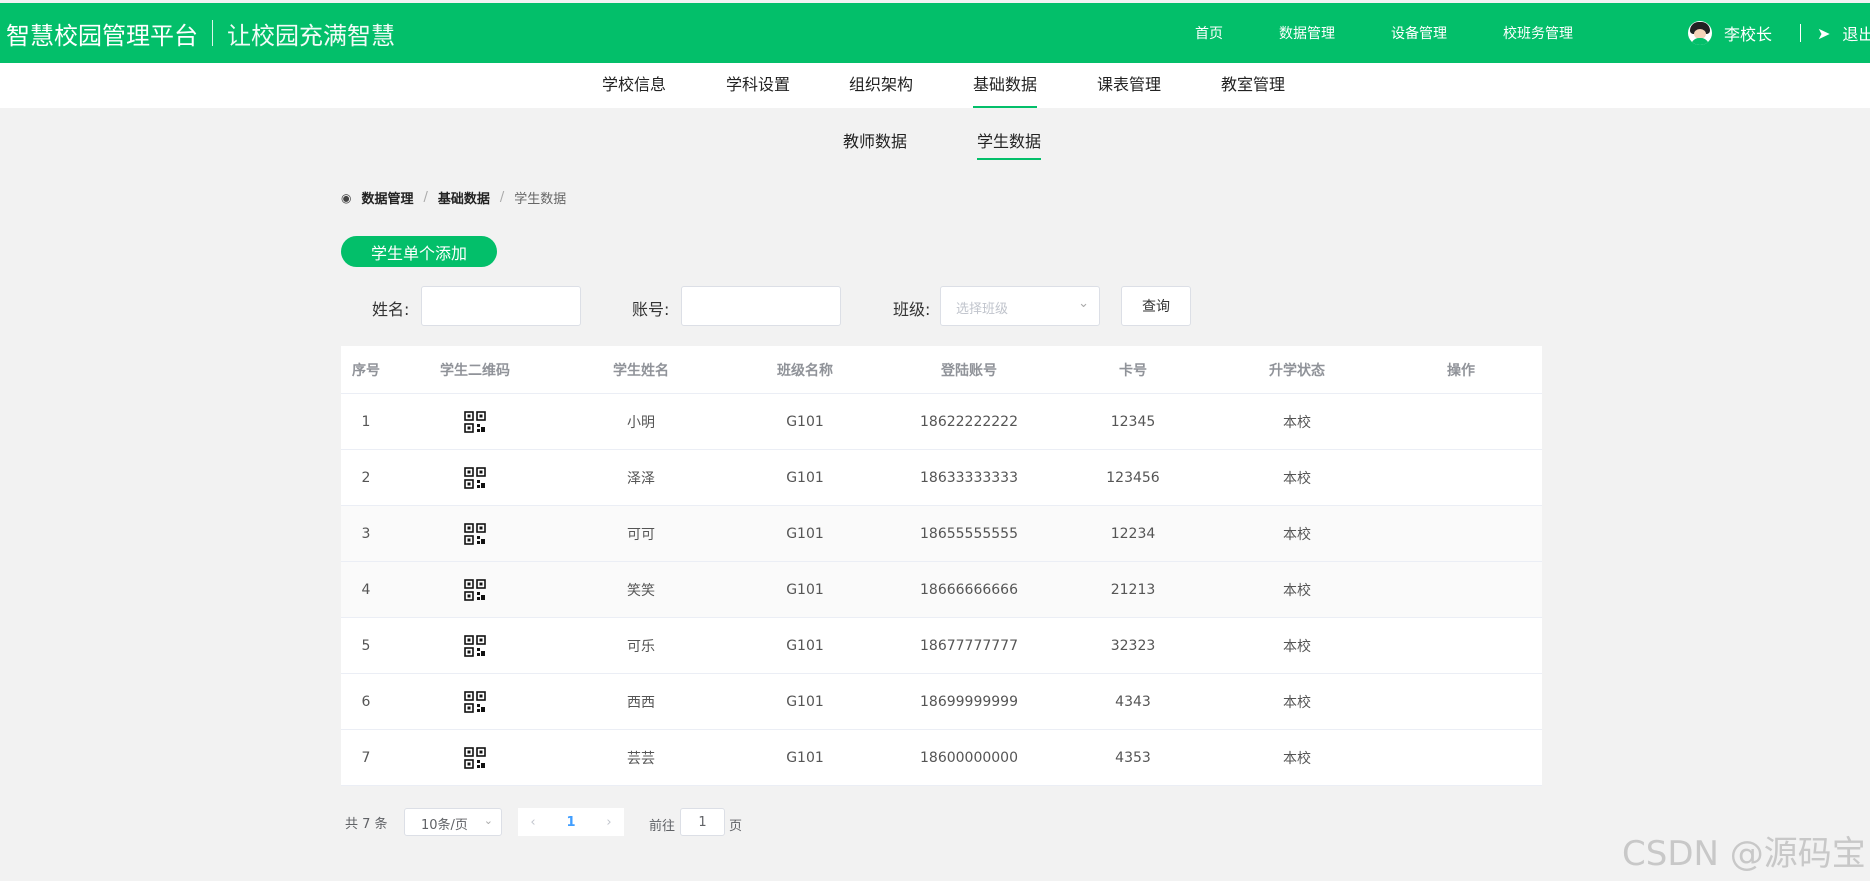 The image size is (1870, 881). I want to click on user-name: 李校长, so click(1748, 33).